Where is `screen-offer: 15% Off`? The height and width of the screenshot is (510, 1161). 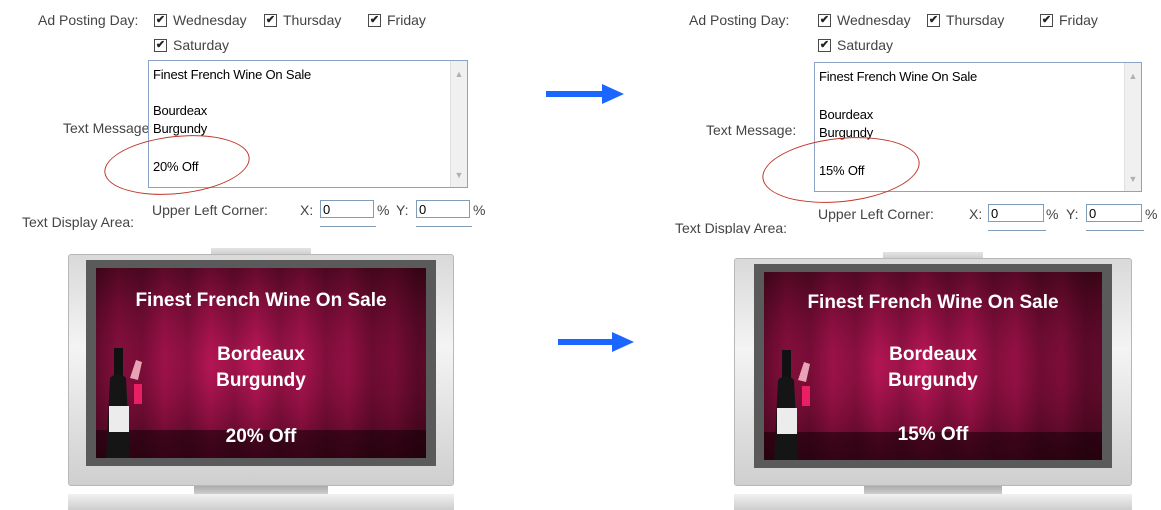
screen-offer: 15% Off is located at coordinates (933, 434).